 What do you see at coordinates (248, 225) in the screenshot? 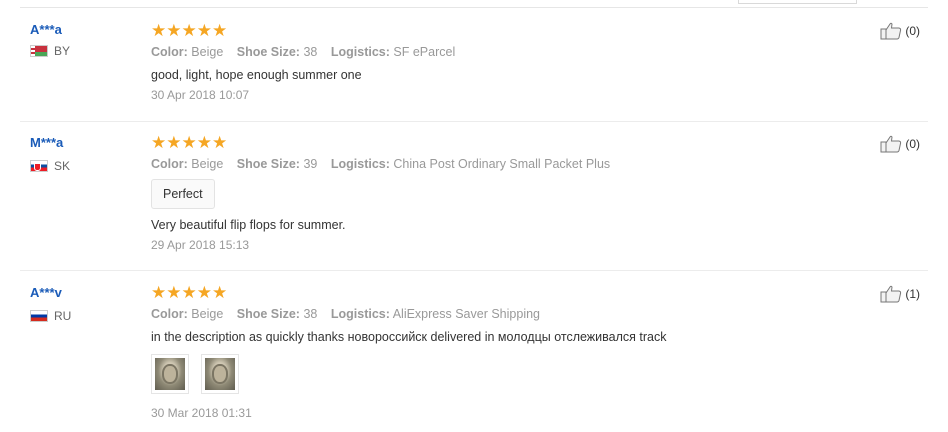
I see `review-text: Very beautiful flip flops for summer.` at bounding box center [248, 225].